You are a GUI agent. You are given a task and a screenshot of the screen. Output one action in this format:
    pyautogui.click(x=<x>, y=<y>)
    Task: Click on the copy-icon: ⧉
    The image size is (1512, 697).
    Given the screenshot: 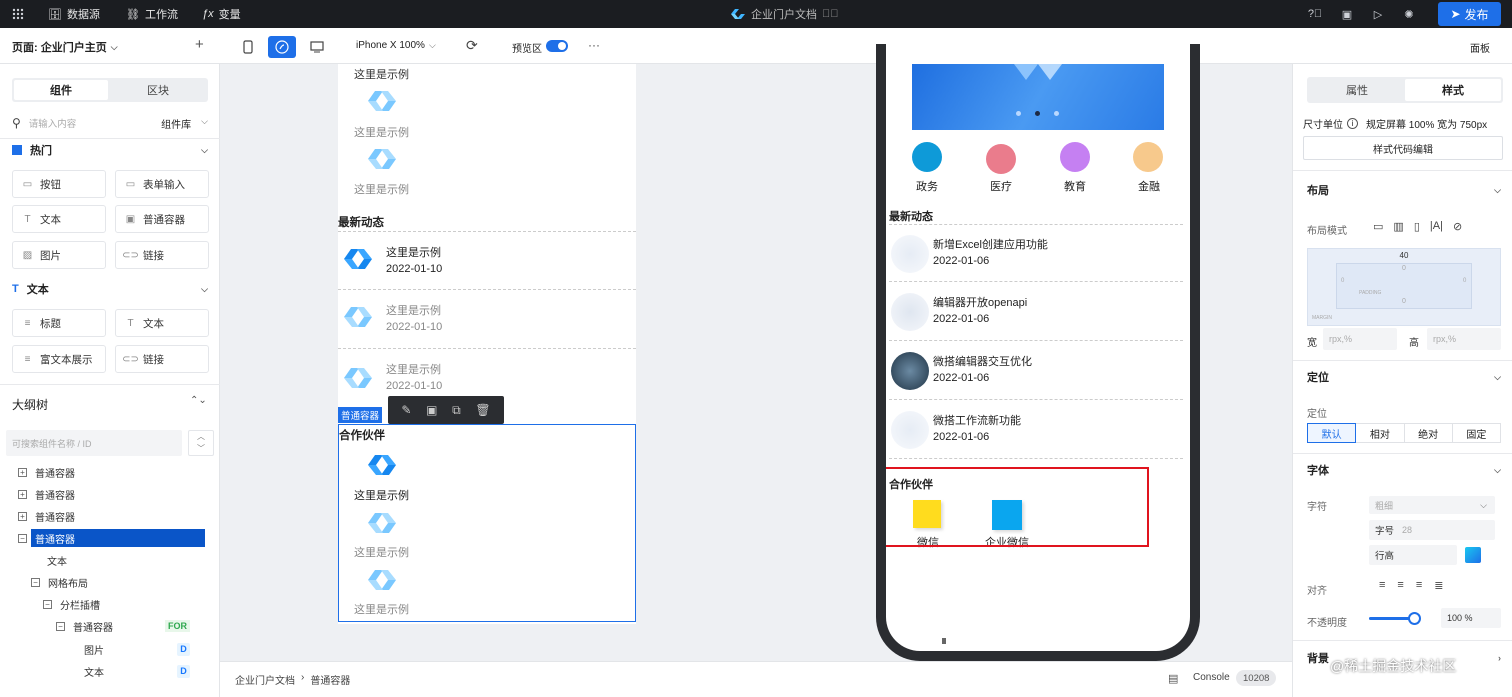 What is the action you would take?
    pyautogui.click(x=456, y=410)
    